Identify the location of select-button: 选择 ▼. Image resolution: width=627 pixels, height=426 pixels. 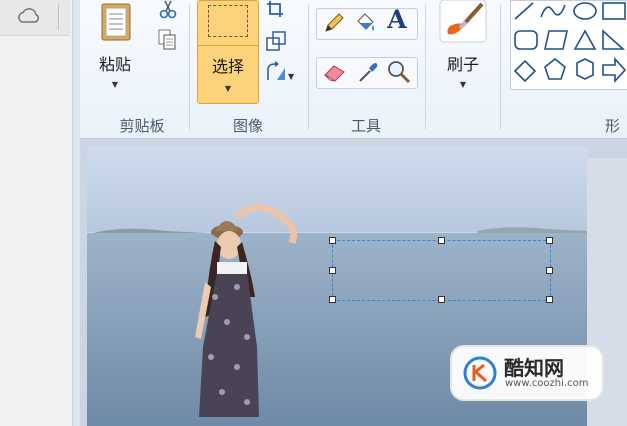
(228, 52).